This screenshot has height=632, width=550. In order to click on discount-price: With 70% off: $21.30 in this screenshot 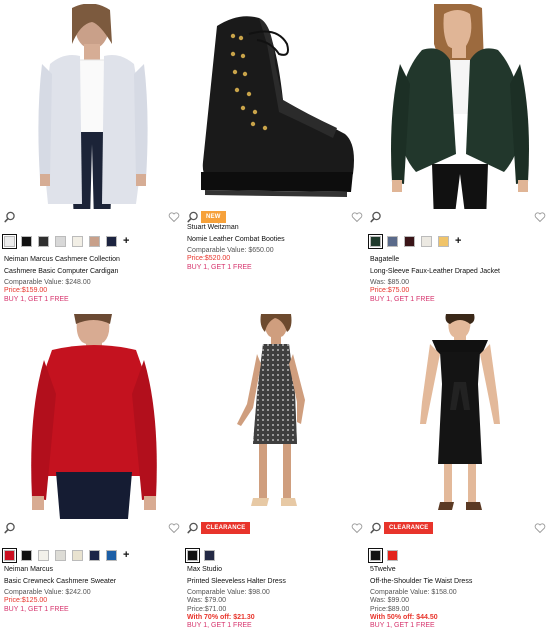, I will do `click(221, 618)`.